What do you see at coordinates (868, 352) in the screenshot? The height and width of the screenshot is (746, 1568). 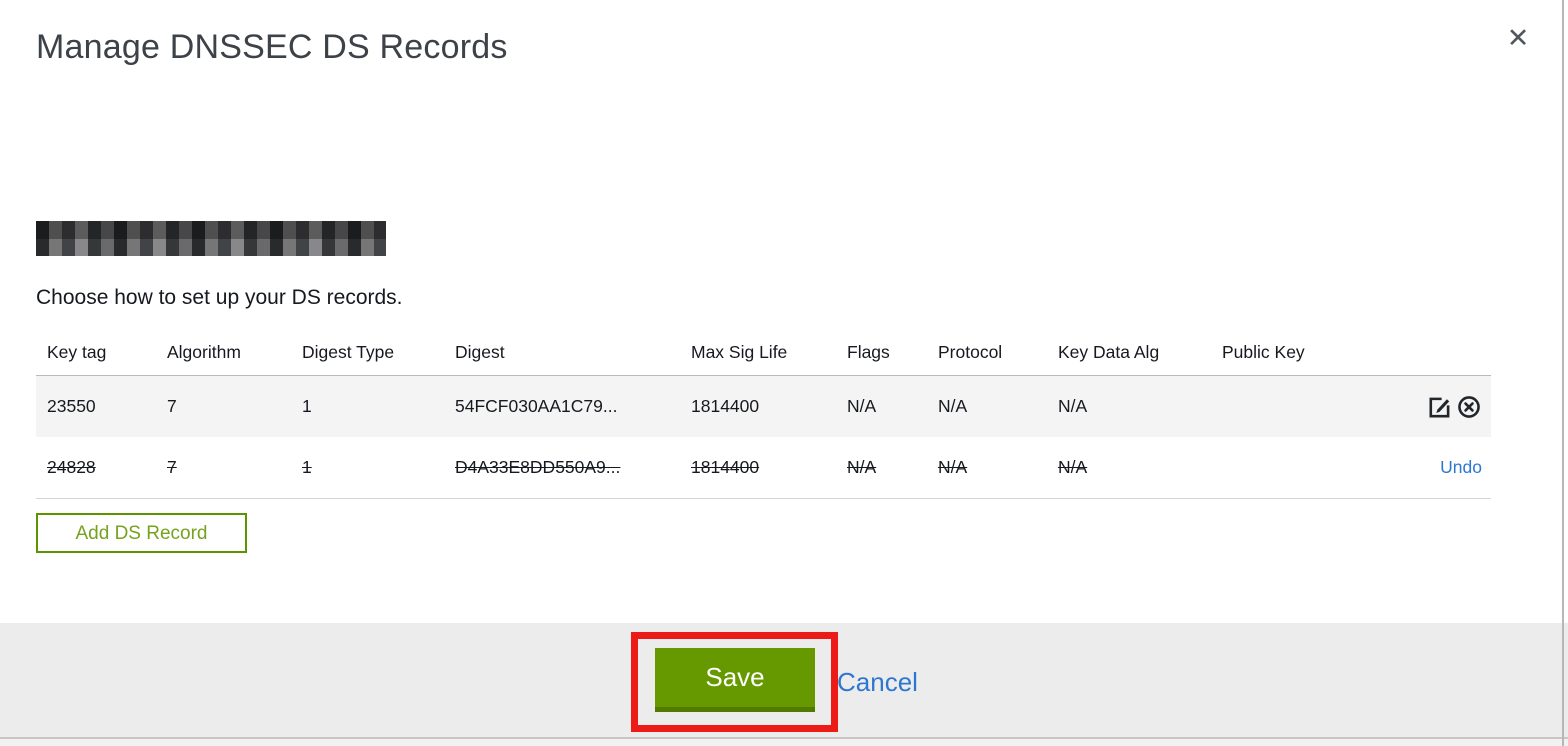 I see `header-flags: Flags` at bounding box center [868, 352].